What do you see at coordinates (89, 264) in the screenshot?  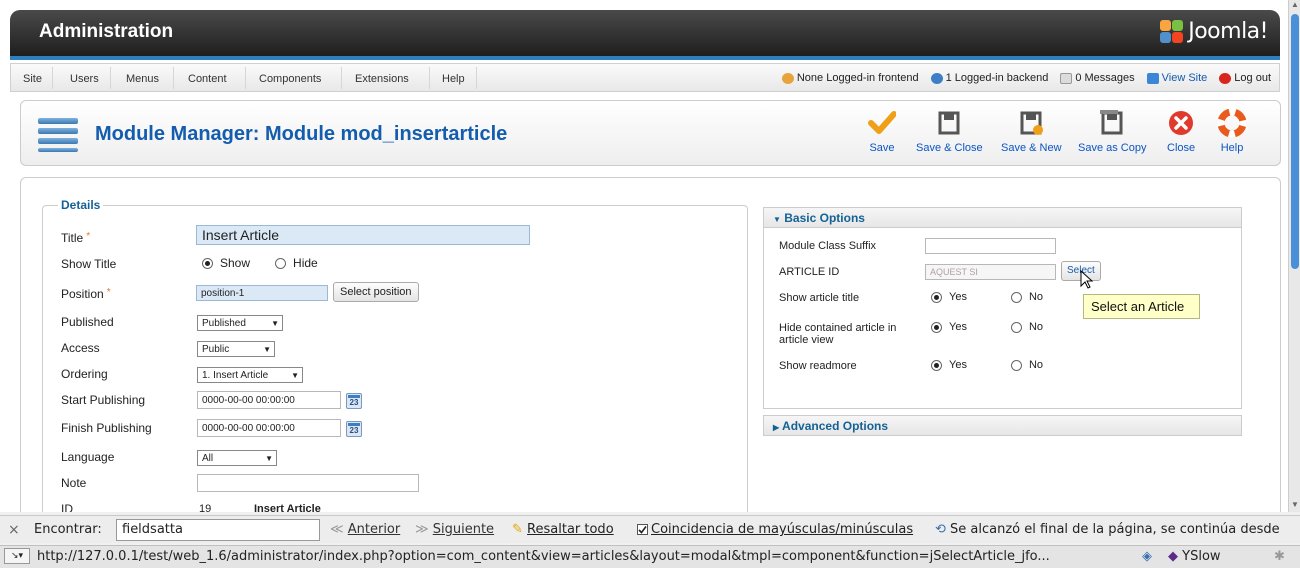 I see `show-title-label: Show Title` at bounding box center [89, 264].